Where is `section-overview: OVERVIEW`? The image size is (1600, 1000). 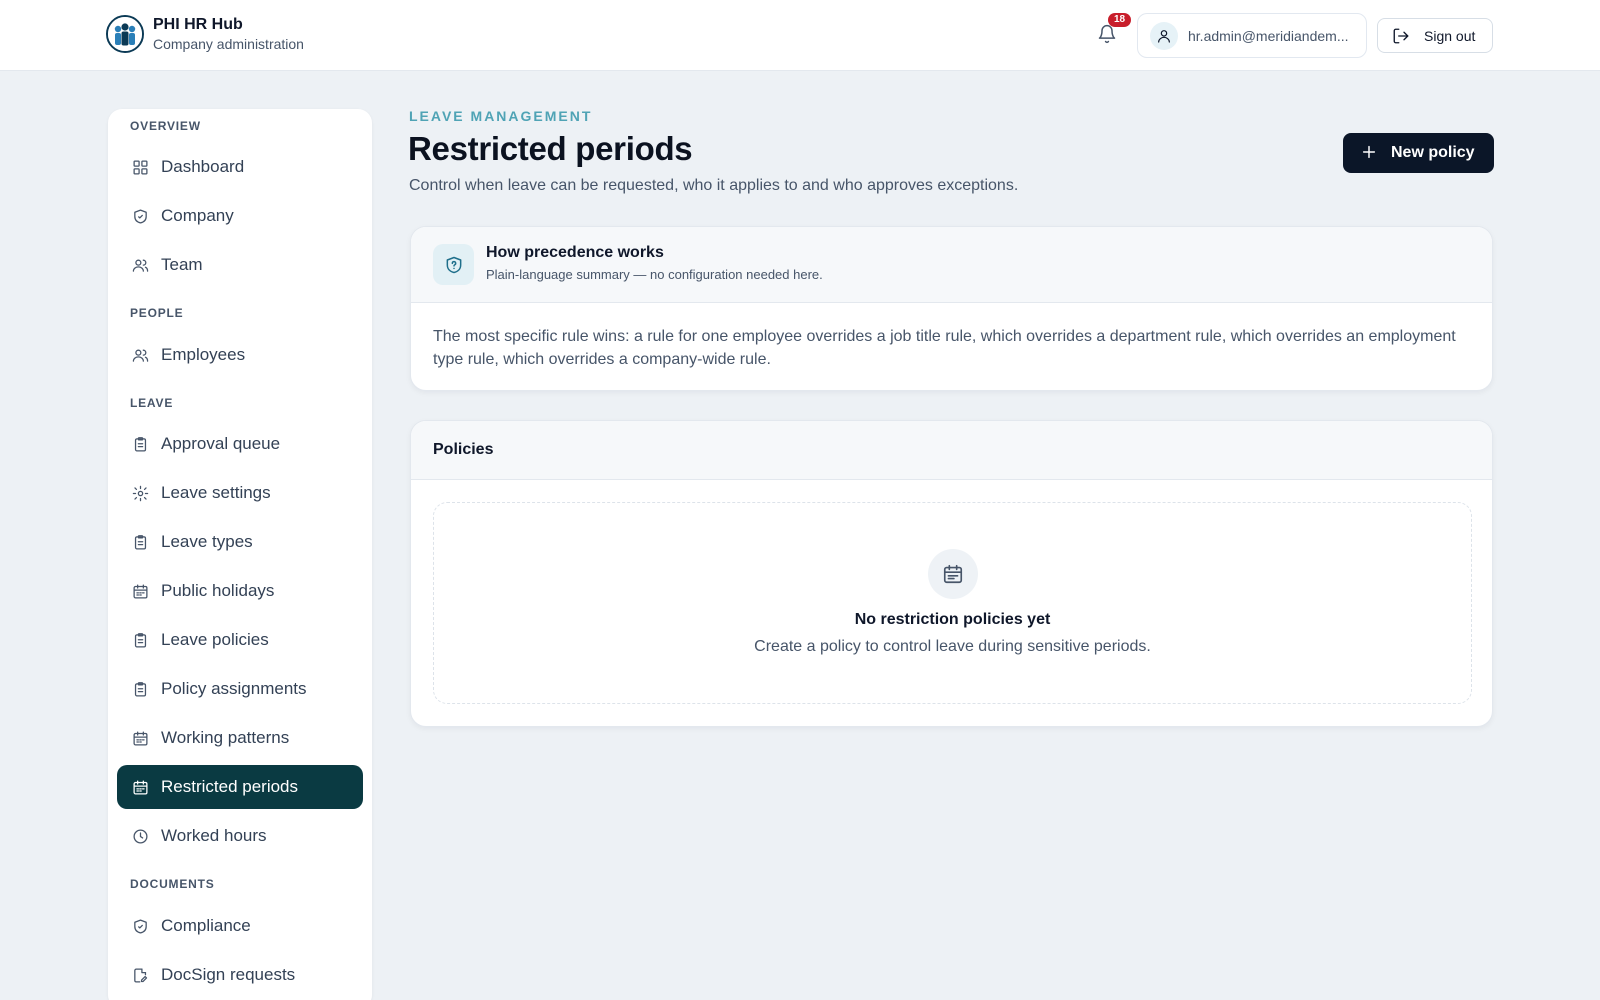
section-overview: OVERVIEW is located at coordinates (165, 126).